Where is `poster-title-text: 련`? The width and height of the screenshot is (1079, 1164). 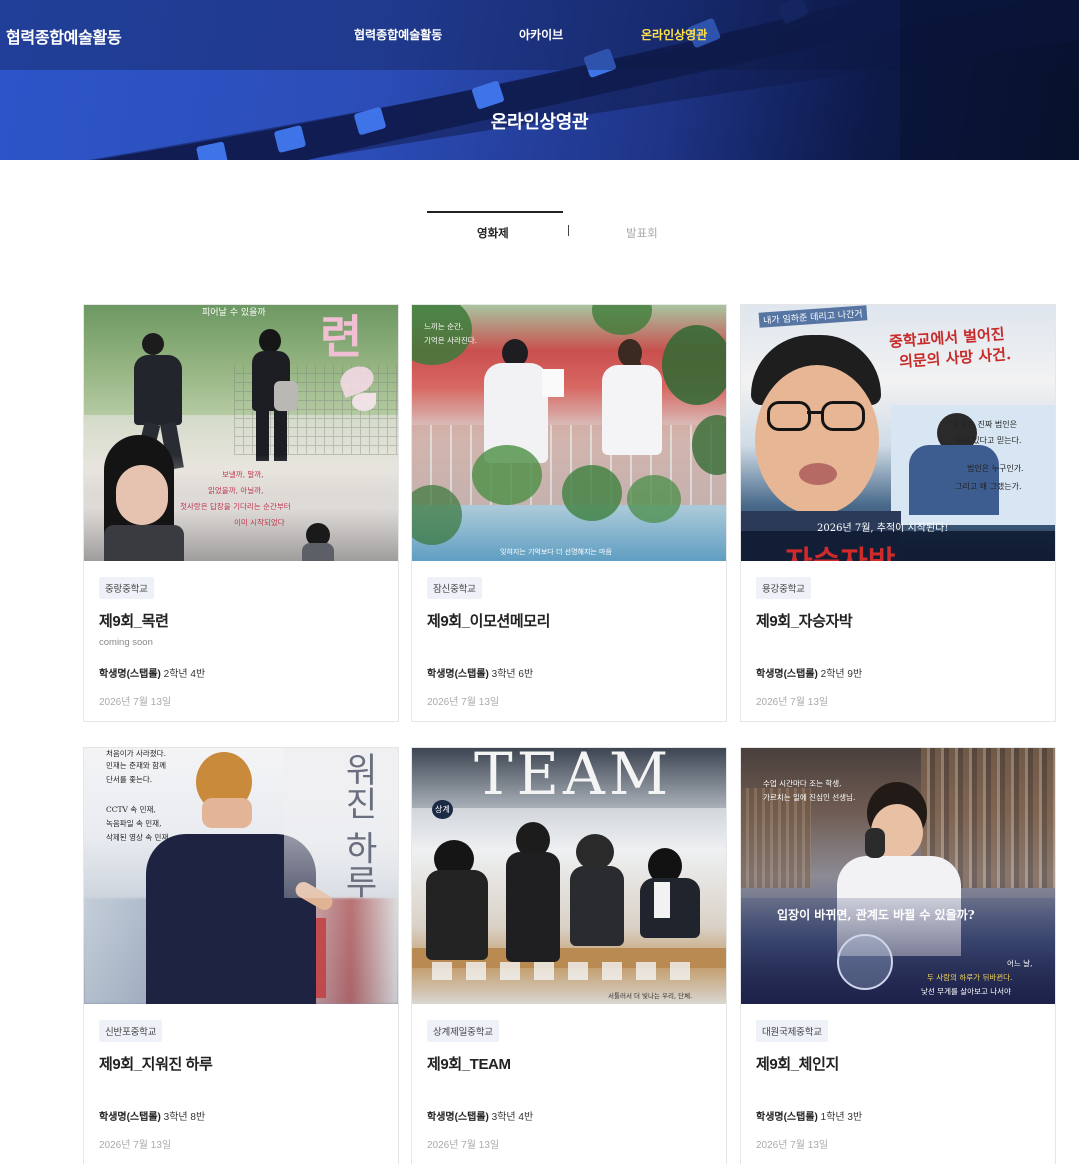
poster-title-text: 련 is located at coordinates (341, 337).